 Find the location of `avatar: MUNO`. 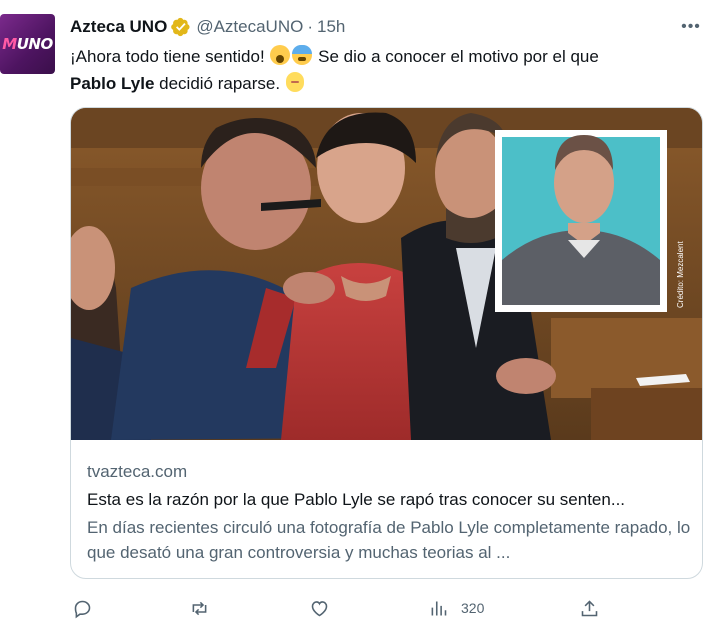

avatar: MUNO is located at coordinates (27, 44).